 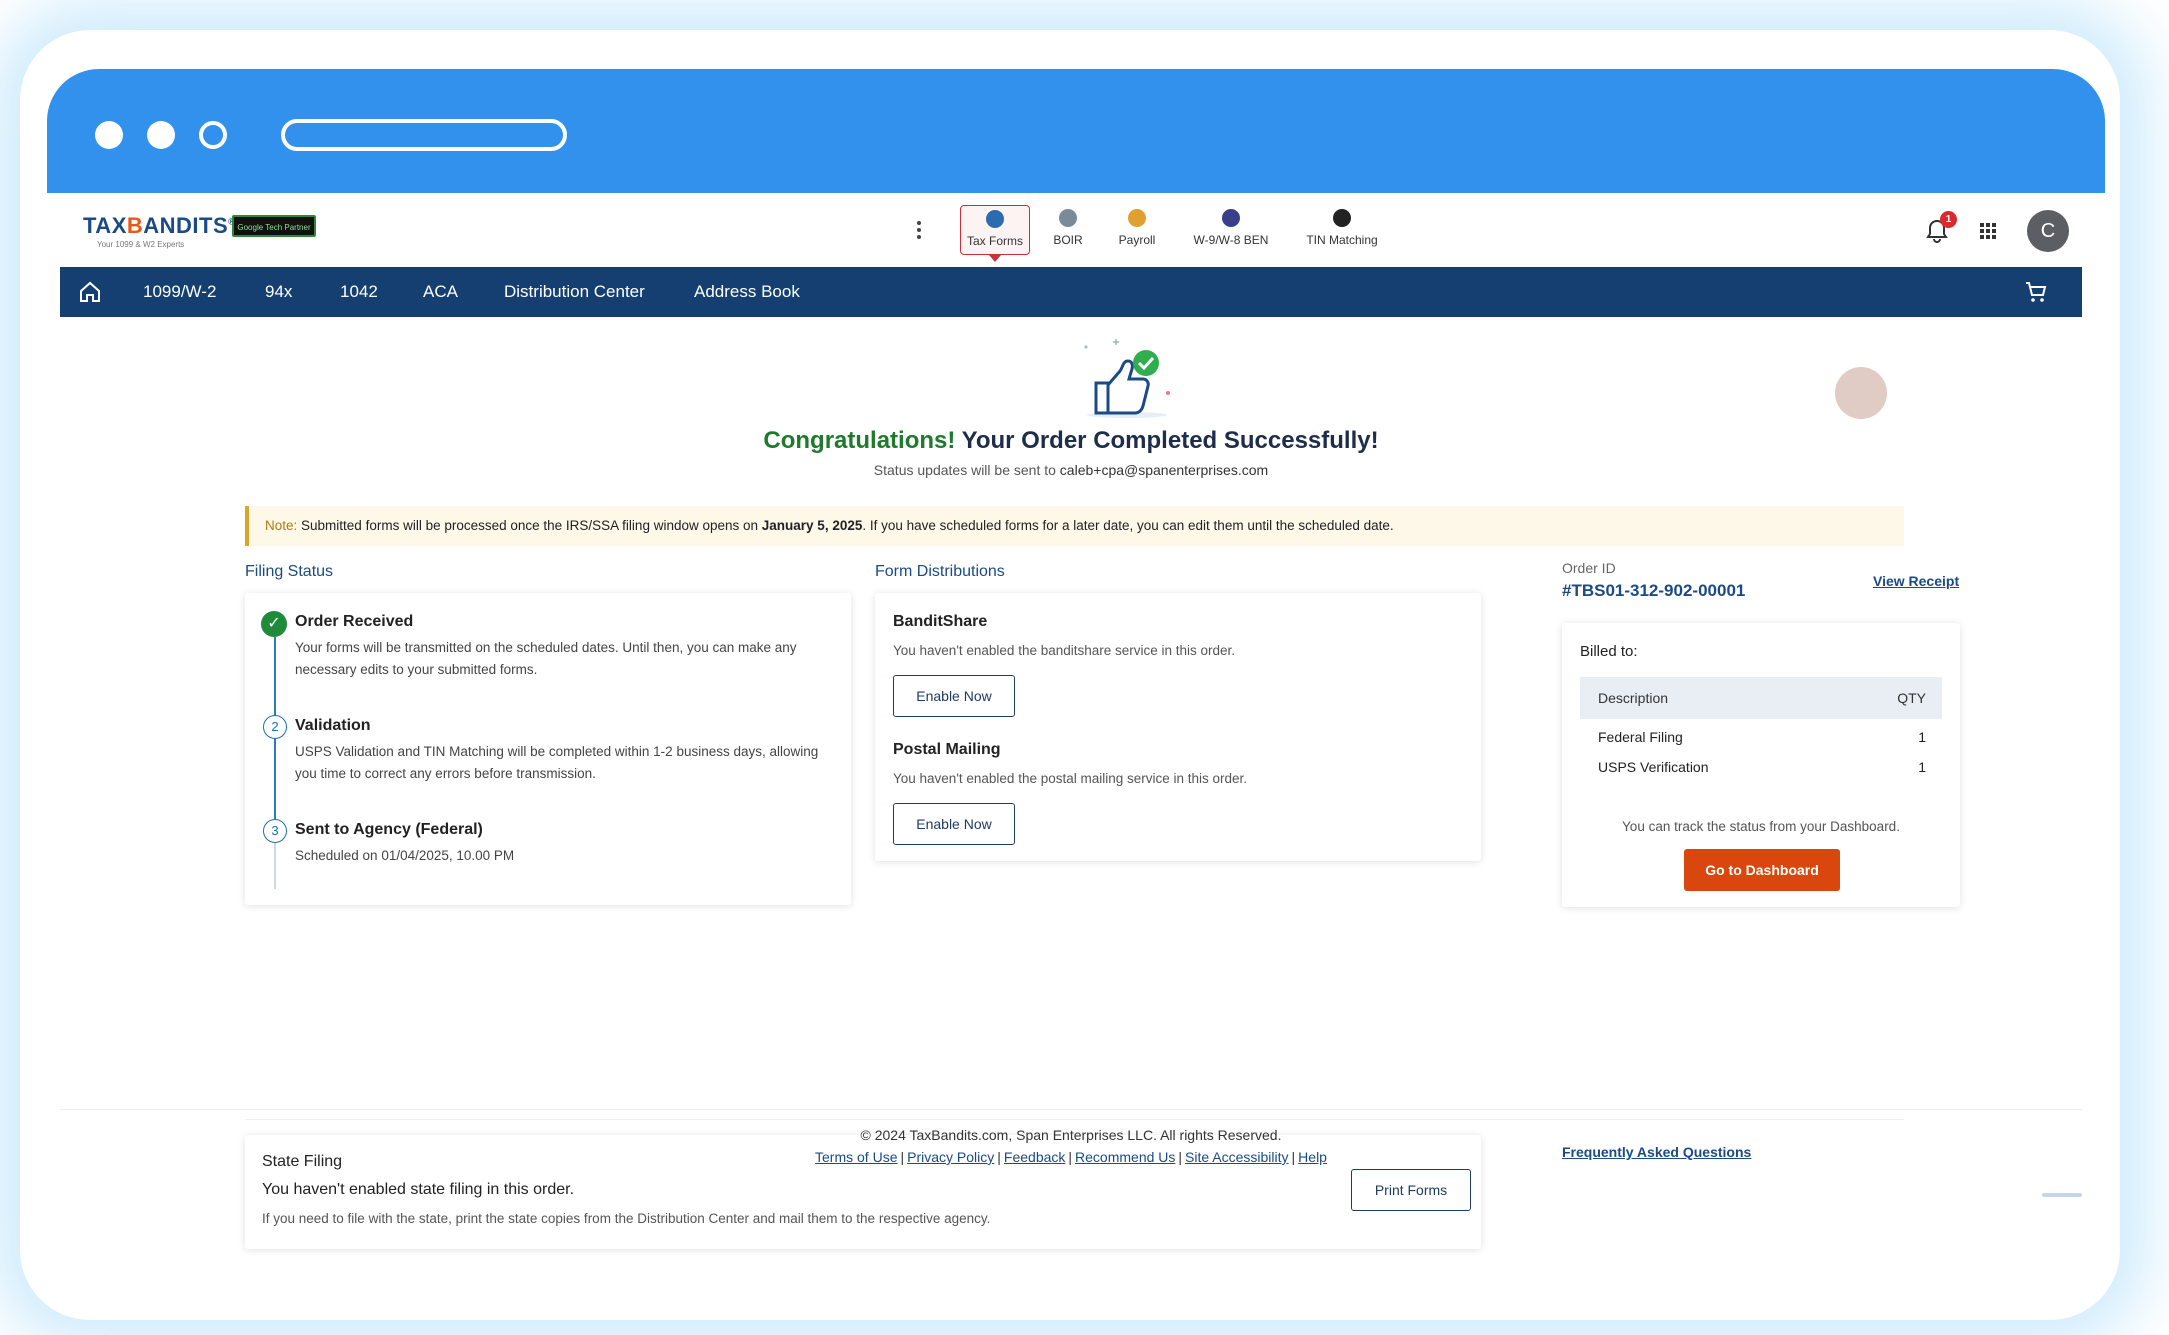 I want to click on enable-banditshare-button: Enable Now, so click(x=954, y=696).